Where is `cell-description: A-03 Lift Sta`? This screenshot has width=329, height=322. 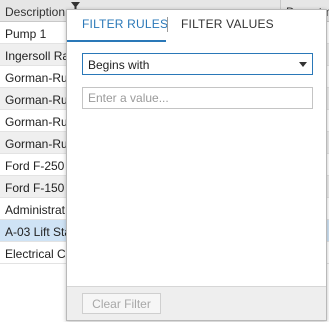
cell-description: A-03 Lift Sta is located at coordinates (38, 232).